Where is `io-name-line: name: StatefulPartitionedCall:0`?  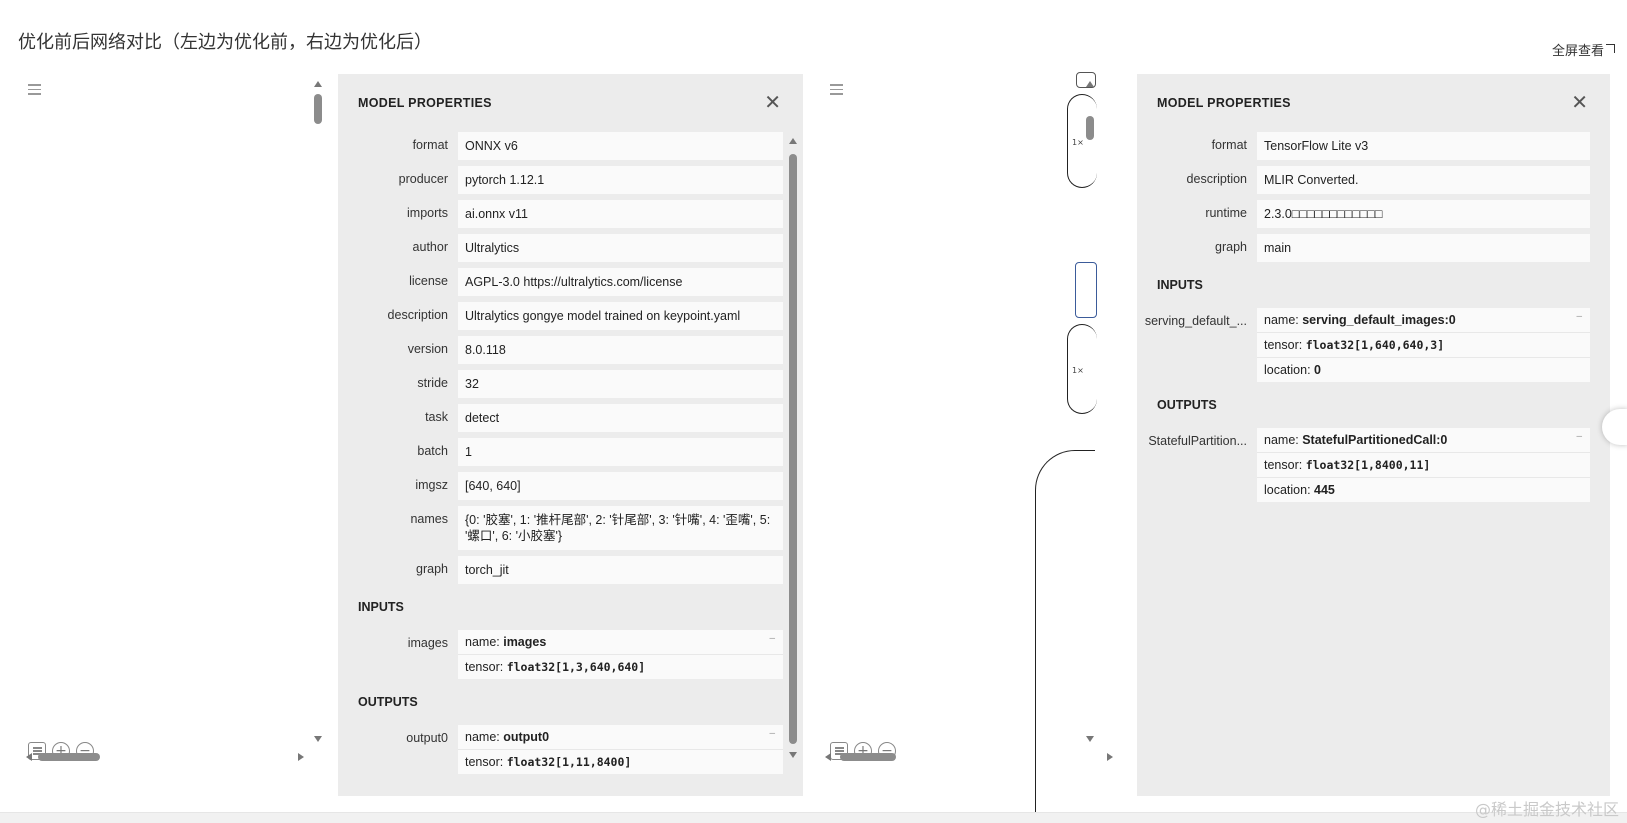
io-name-line: name: StatefulPartitionedCall:0 is located at coordinates (1423, 440).